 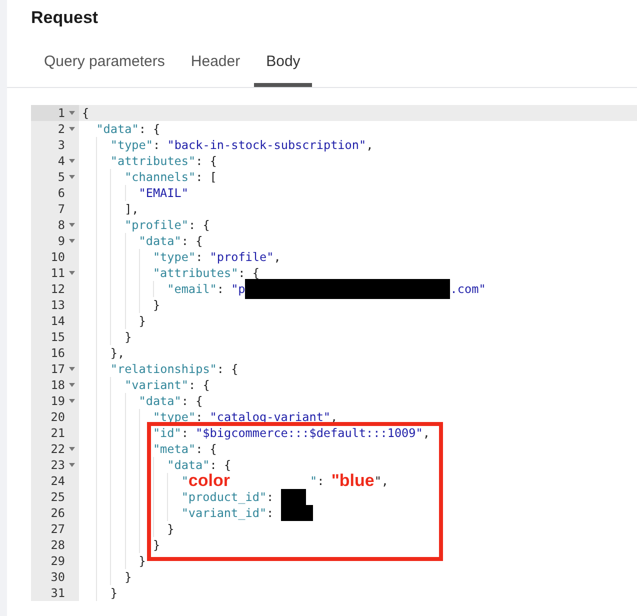 I want to click on code-token: "product_id", so click(x=224, y=497).